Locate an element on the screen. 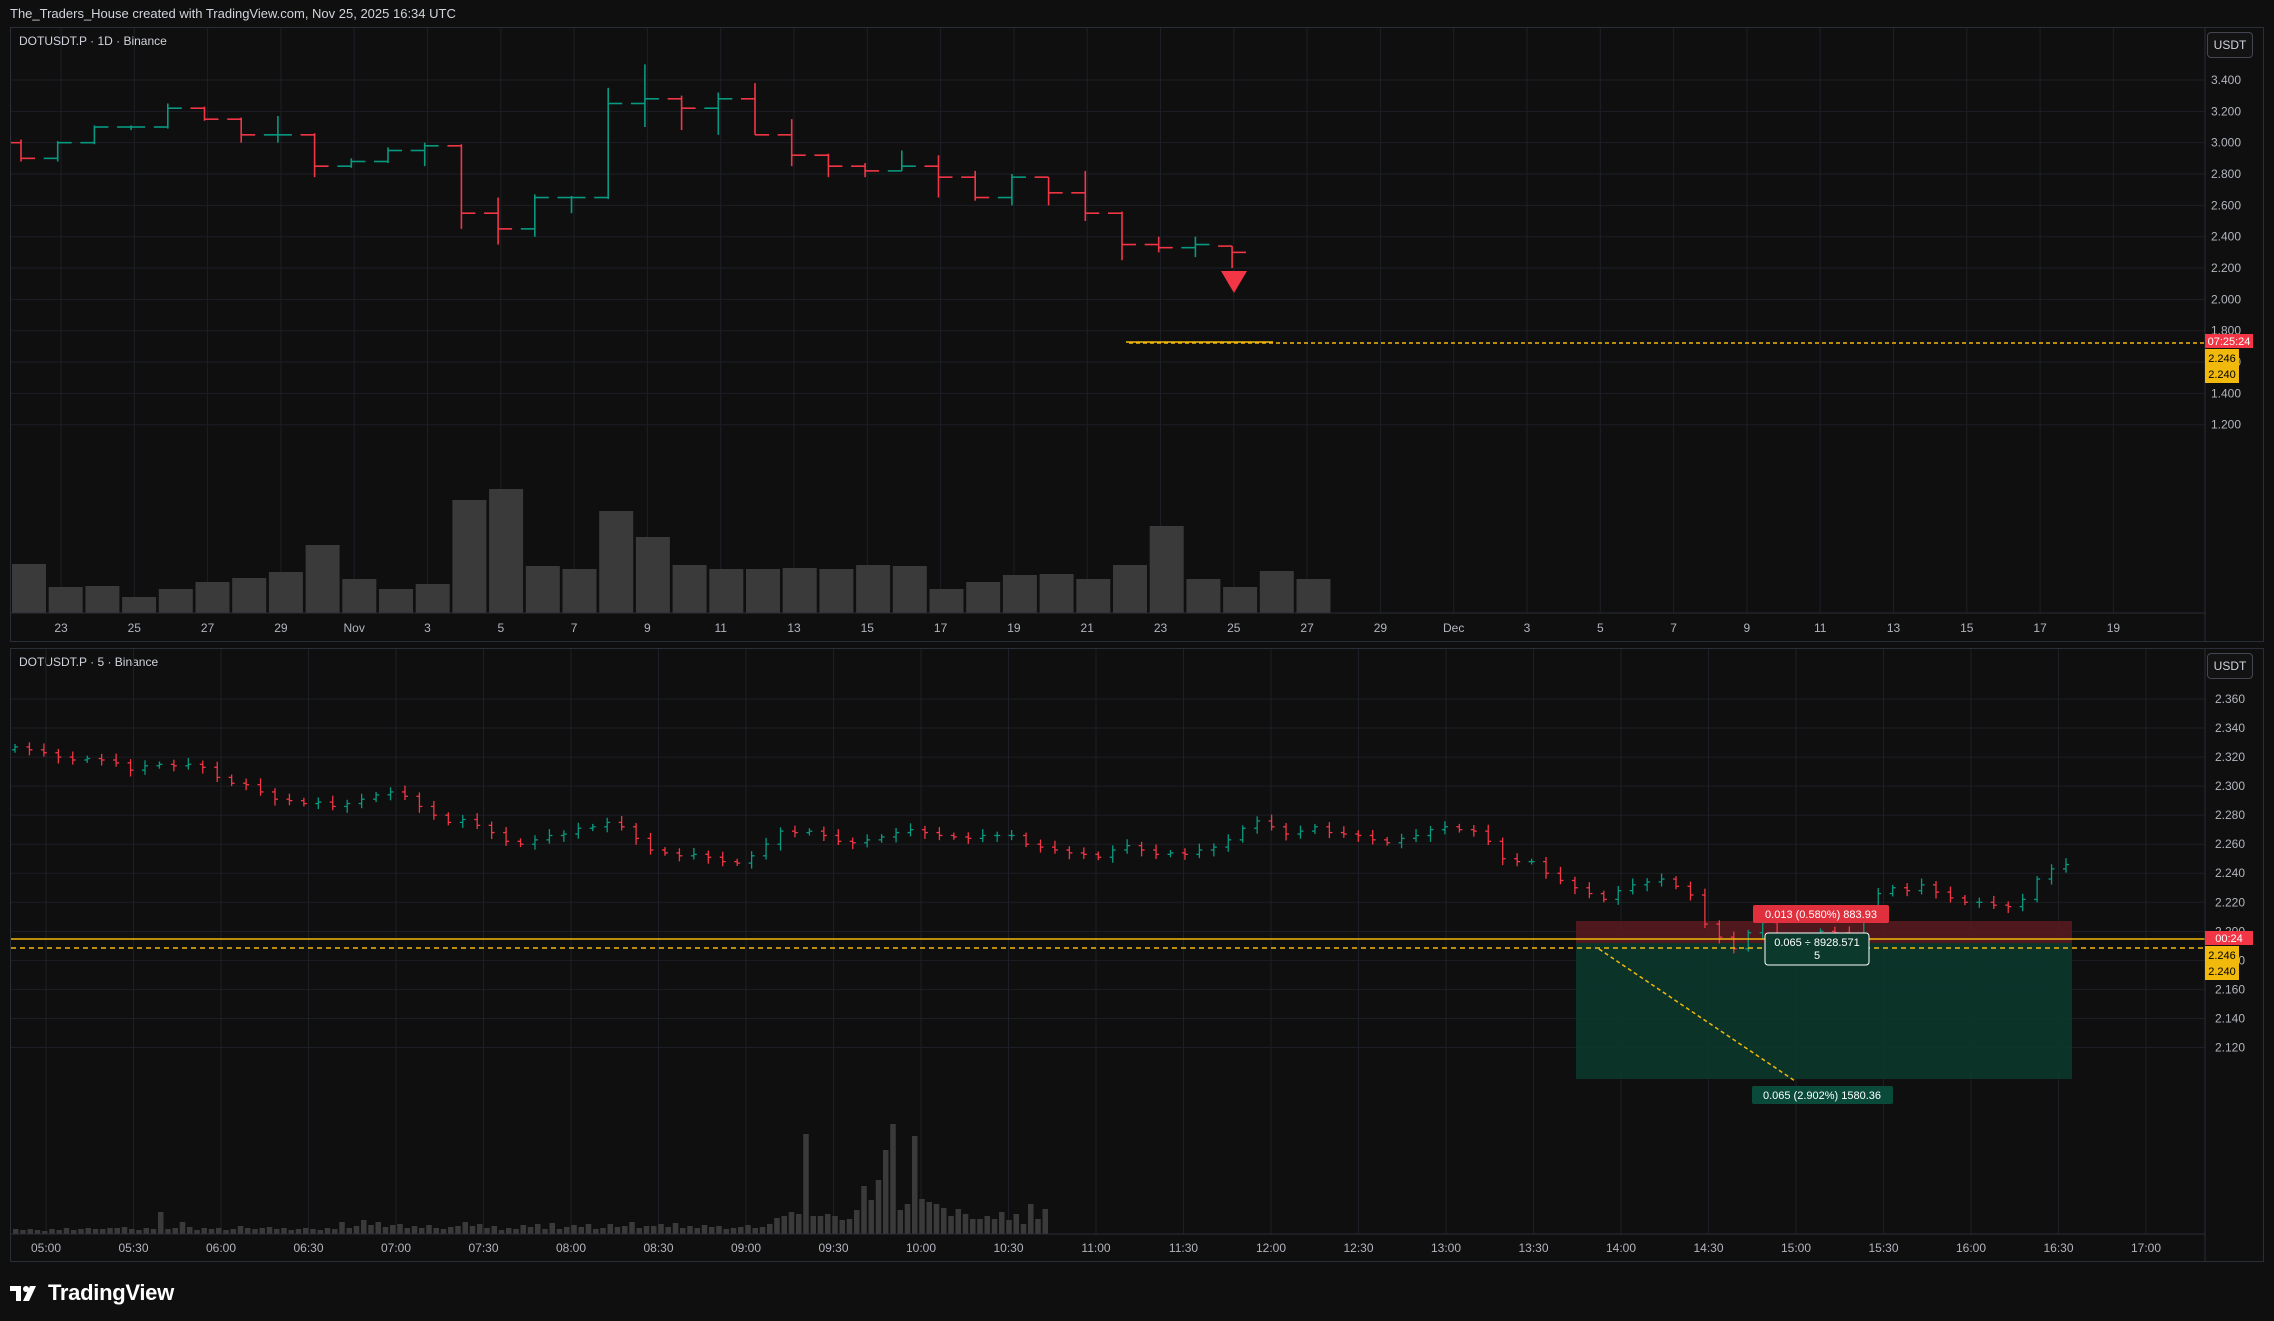  date-tick-label: 9 is located at coordinates (1747, 628).